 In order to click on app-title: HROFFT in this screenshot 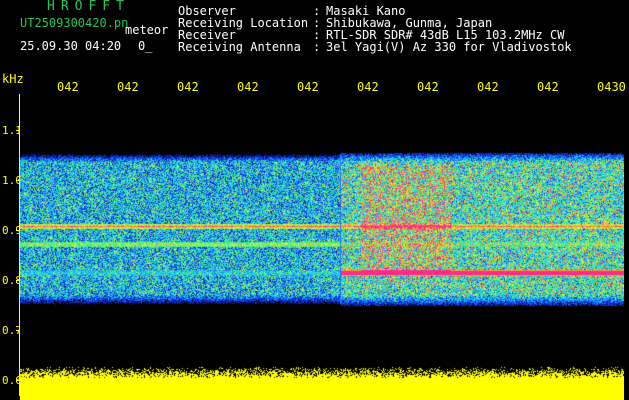, I will do `click(88, 7)`.